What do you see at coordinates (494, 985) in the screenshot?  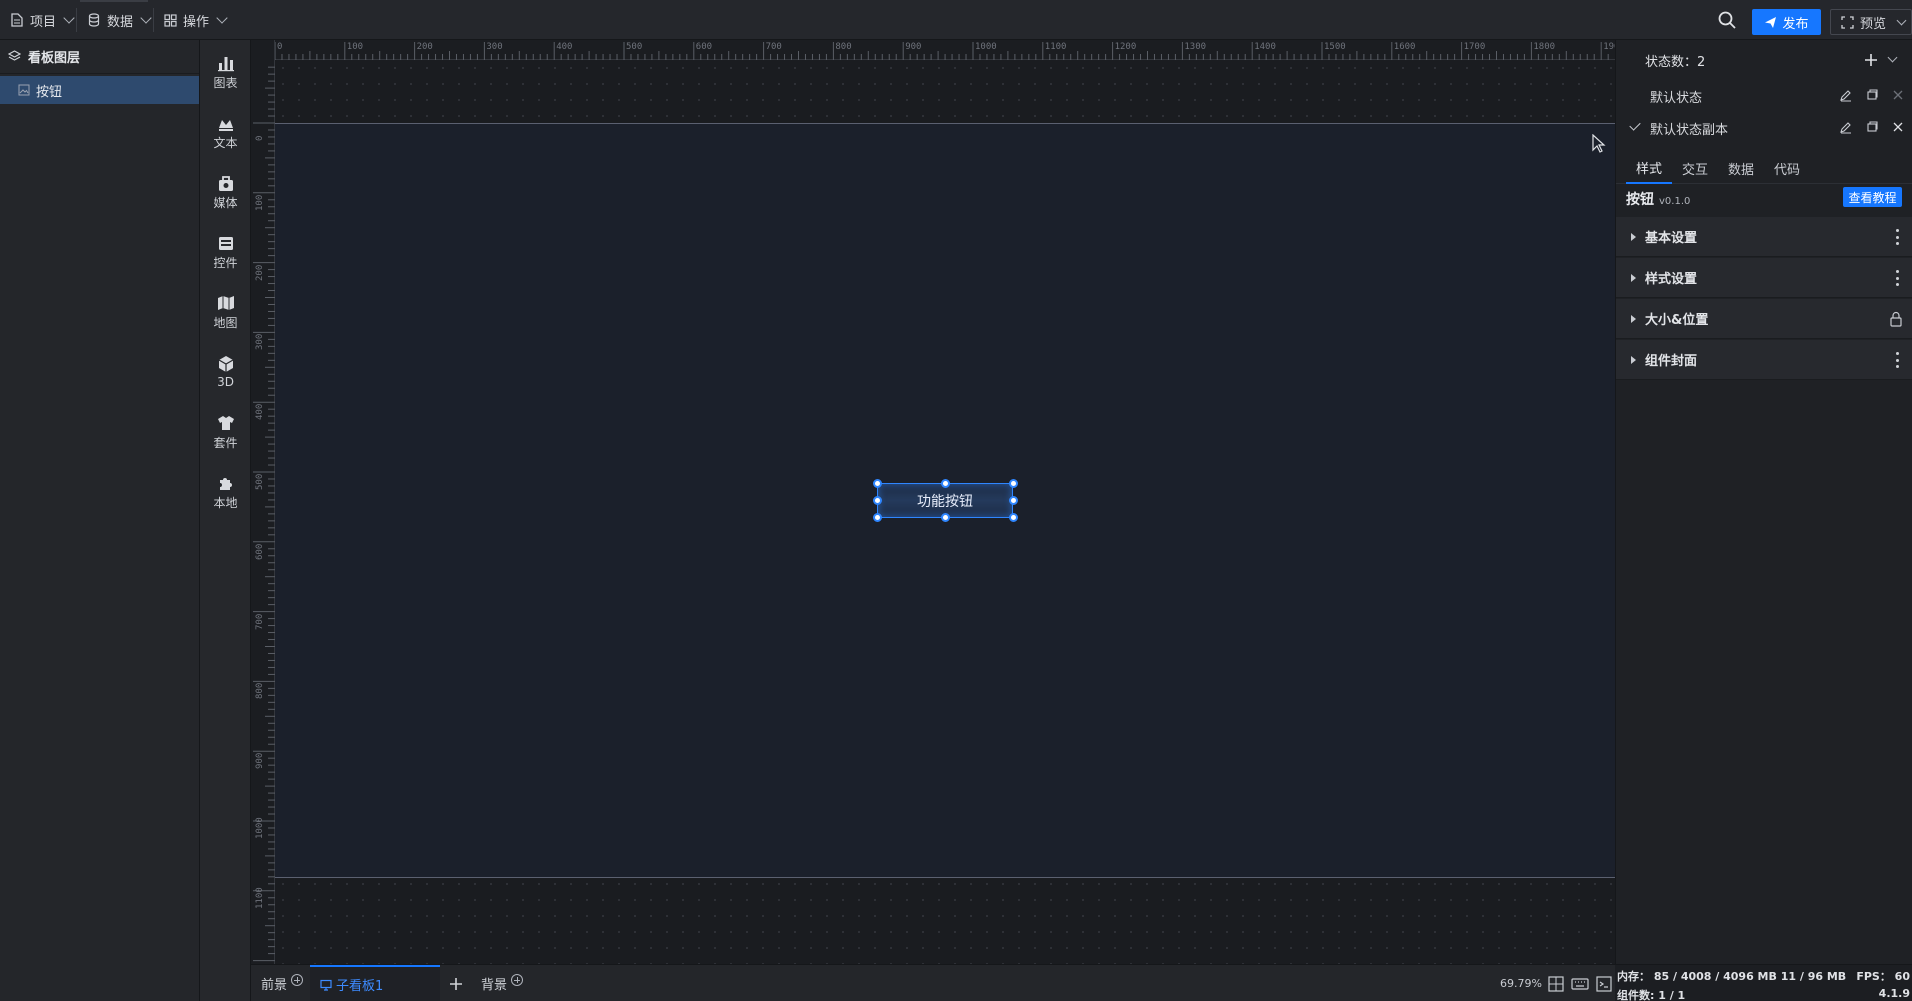 I see `tab-label: 背景` at bounding box center [494, 985].